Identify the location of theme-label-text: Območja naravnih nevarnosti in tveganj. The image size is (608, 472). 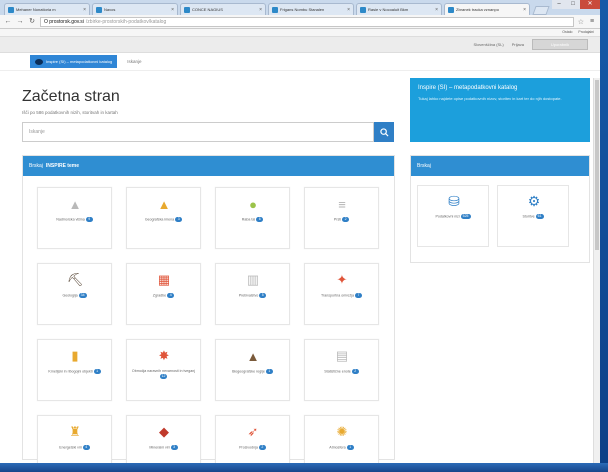
(163, 371).